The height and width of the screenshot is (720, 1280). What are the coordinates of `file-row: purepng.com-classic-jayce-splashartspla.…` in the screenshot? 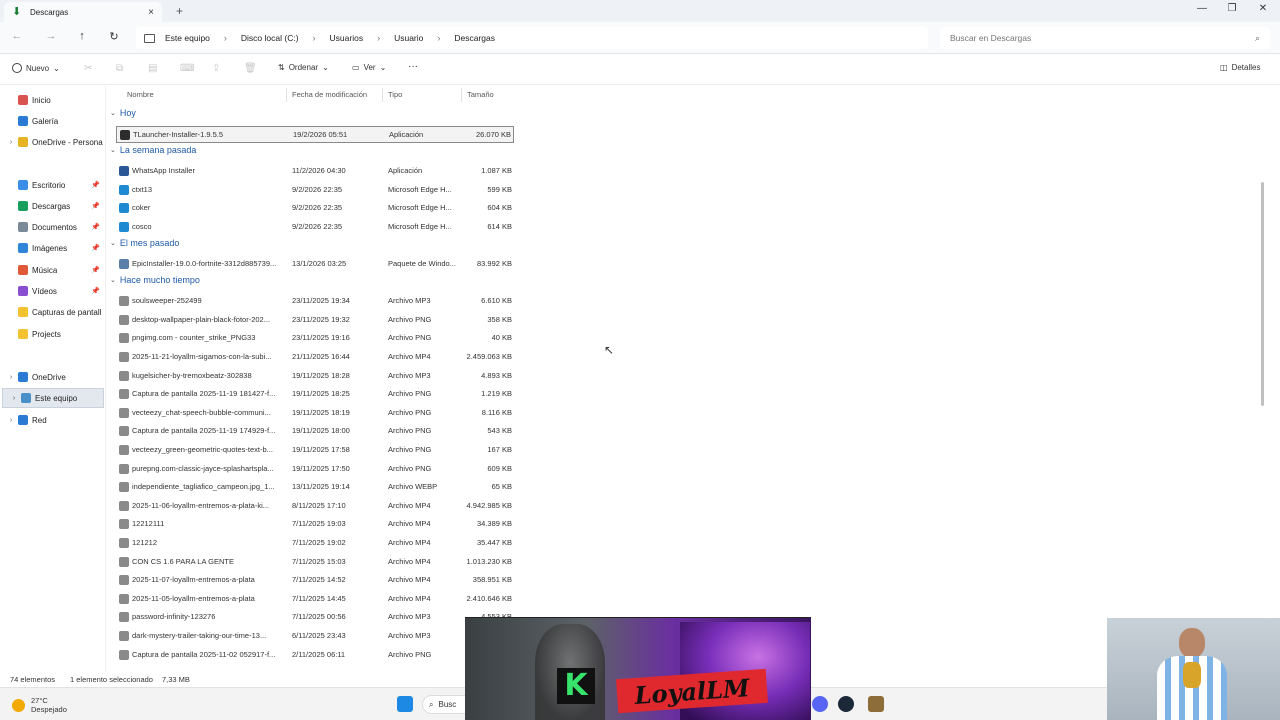 It's located at (315, 469).